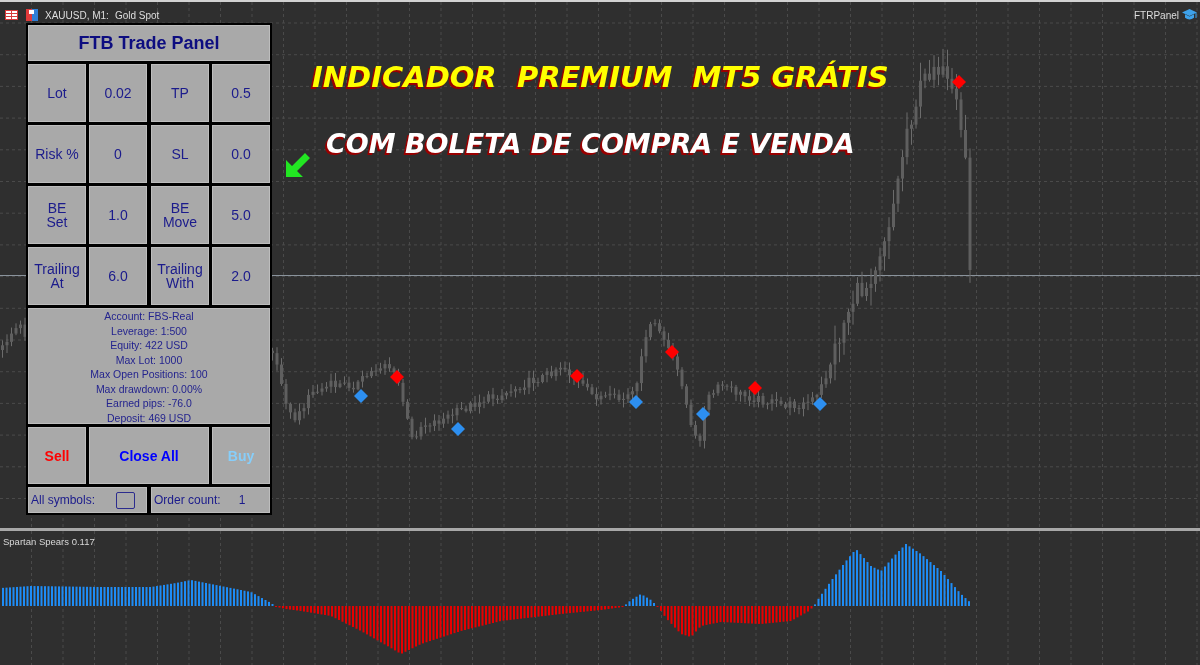 The image size is (1200, 665). What do you see at coordinates (63, 500) in the screenshot?
I see `all-symbols-label: All symbols:` at bounding box center [63, 500].